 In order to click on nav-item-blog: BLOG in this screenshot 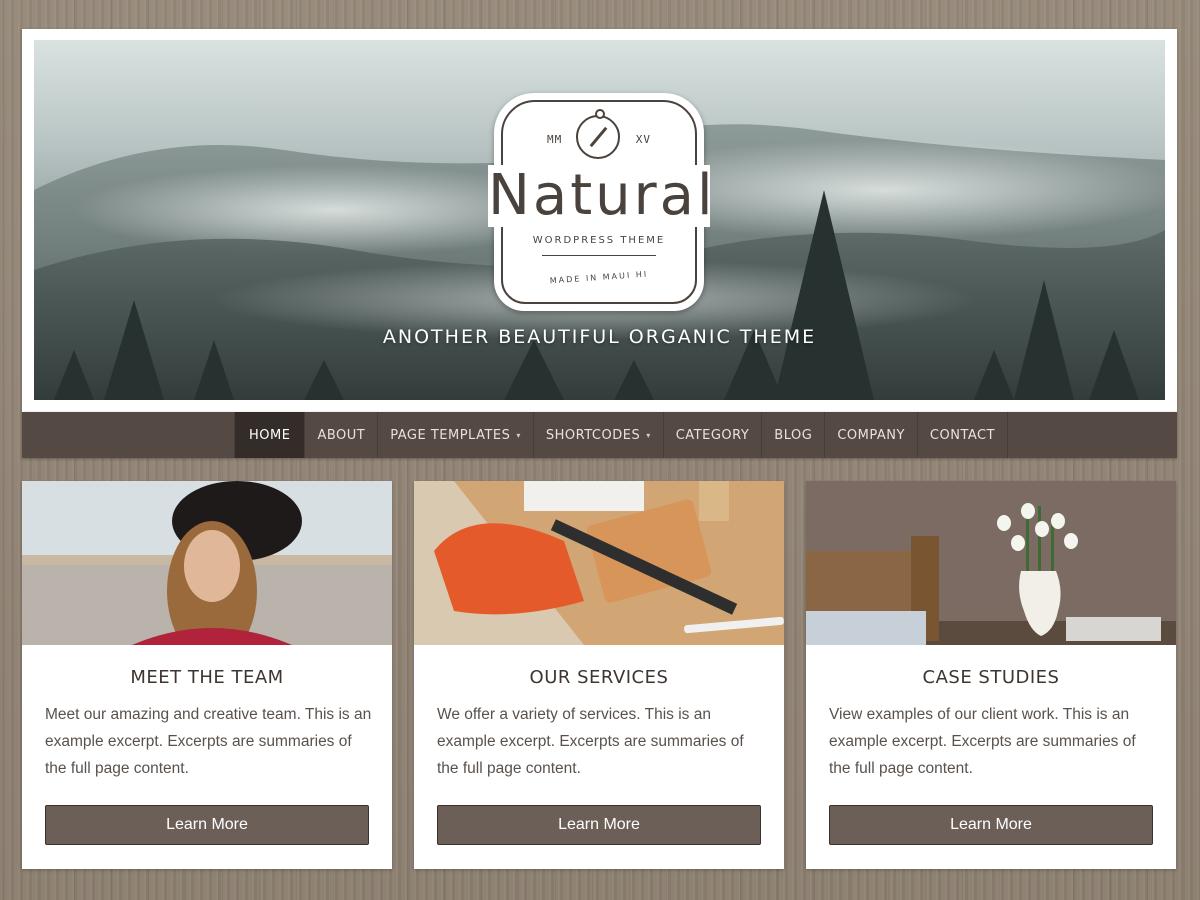, I will do `click(794, 435)`.